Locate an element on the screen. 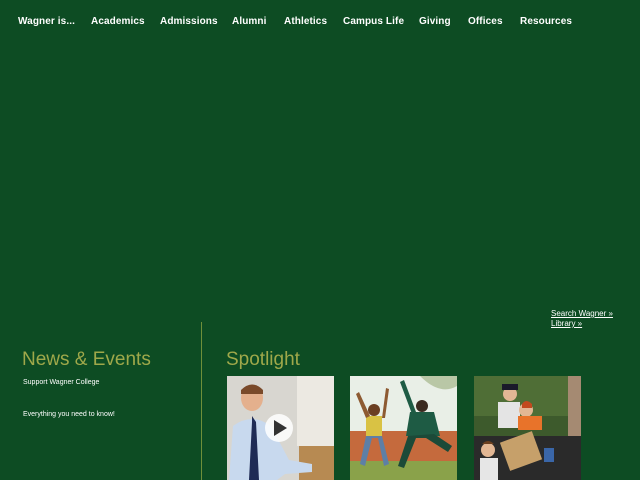  news-link-support: Support Wagner College is located at coordinates (61, 382).